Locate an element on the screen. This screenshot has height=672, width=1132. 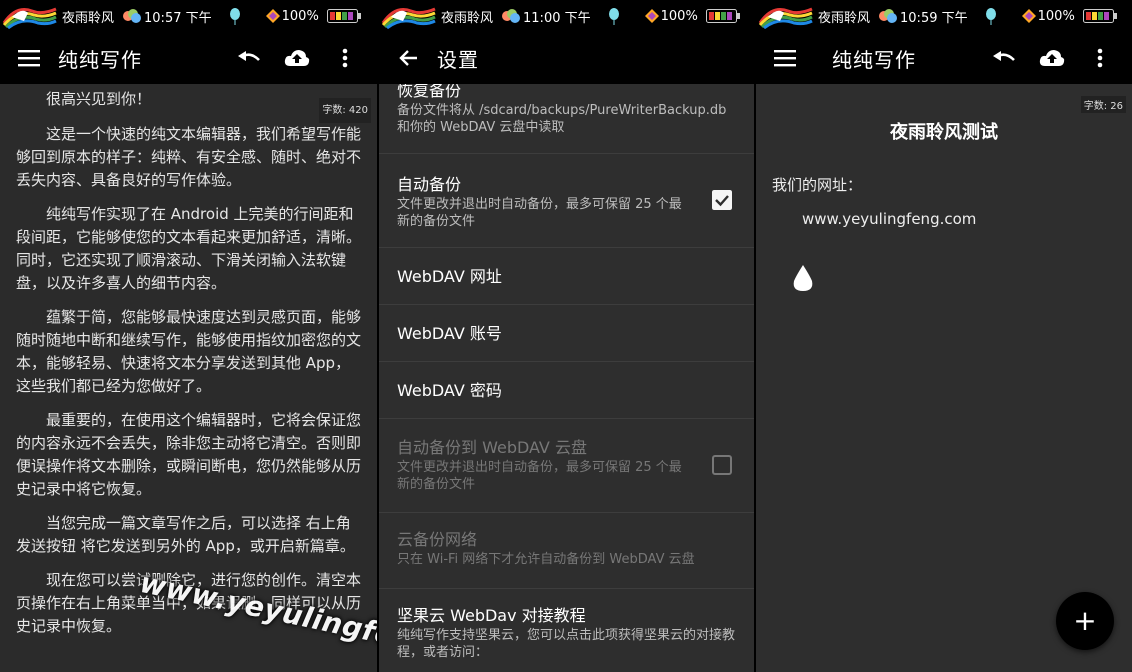
water-drop-icon is located at coordinates (803, 278).